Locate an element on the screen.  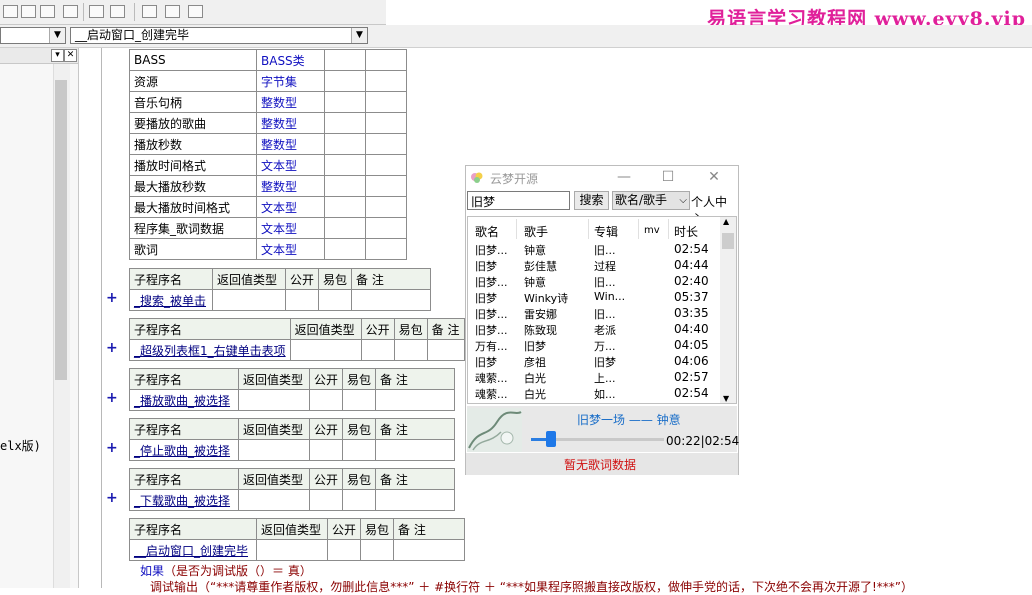
var-name: 资源 is located at coordinates (193, 81).